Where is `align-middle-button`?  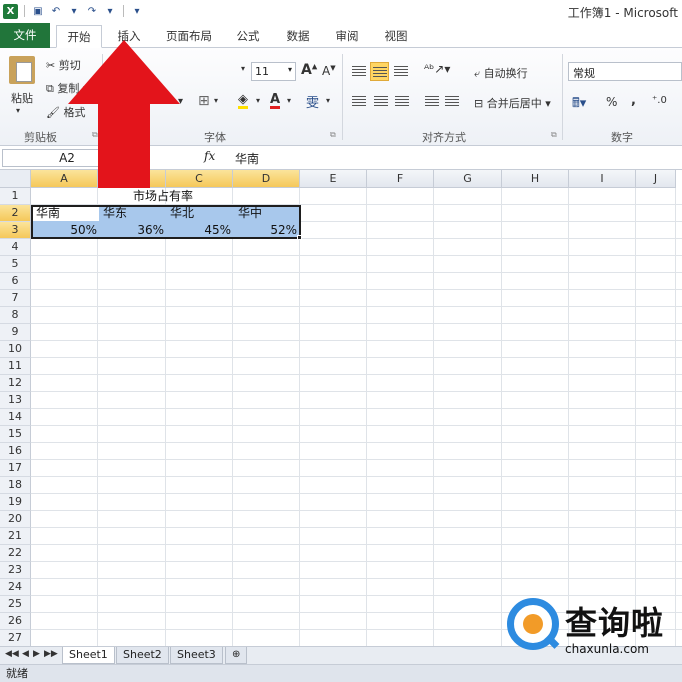 align-middle-button is located at coordinates (379, 71).